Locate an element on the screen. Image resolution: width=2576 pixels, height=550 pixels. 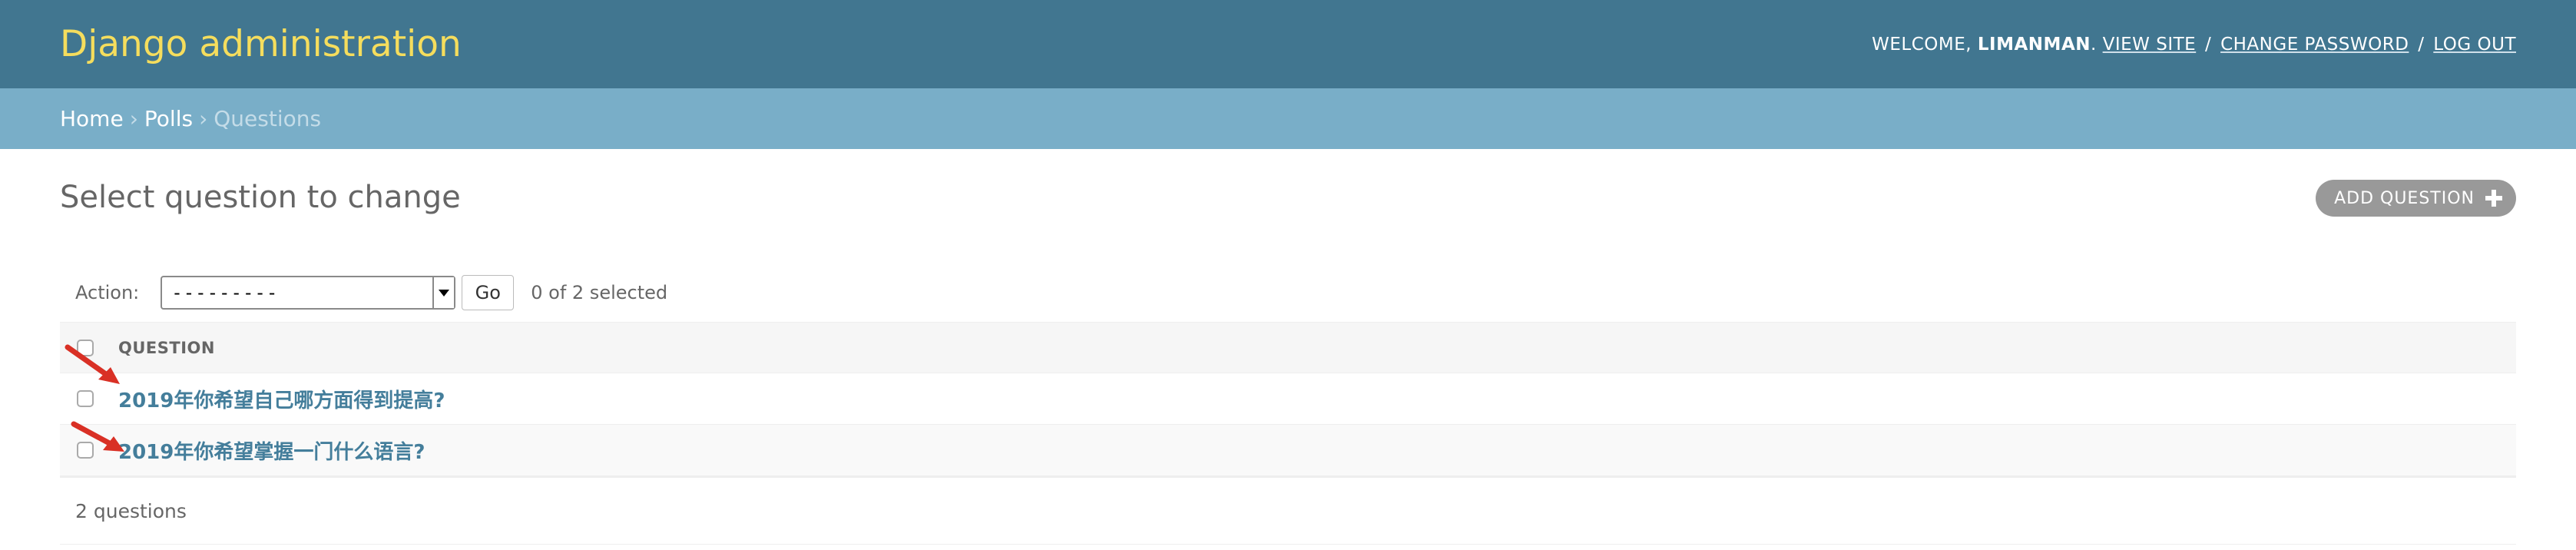
go-button: Go is located at coordinates (488, 292).